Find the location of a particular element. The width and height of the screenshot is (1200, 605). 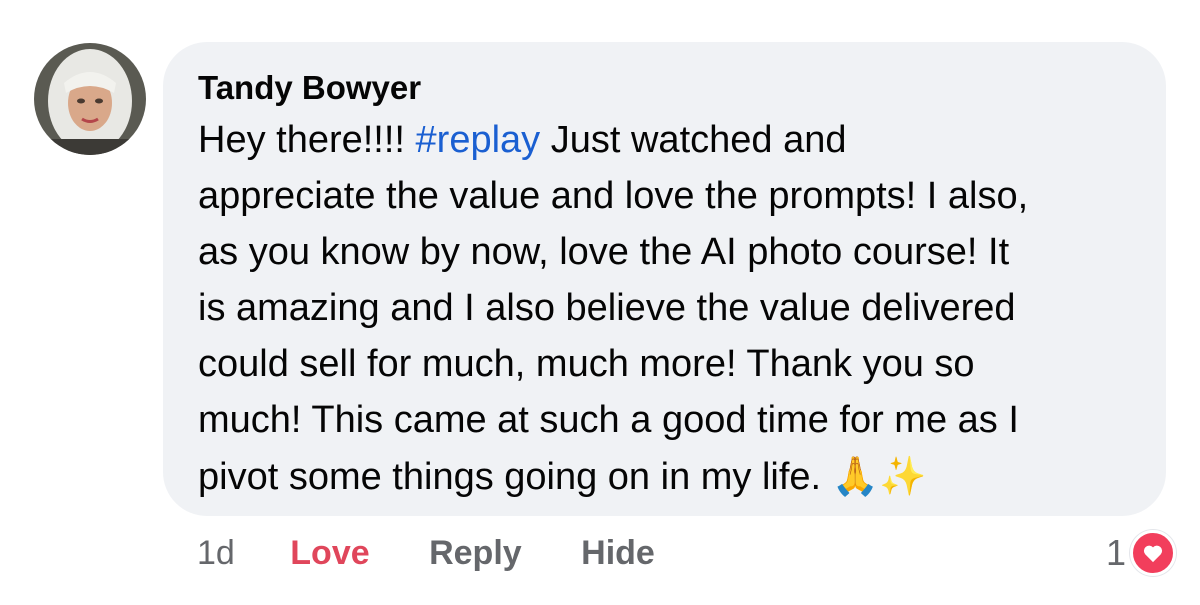

hide-button: Hide is located at coordinates (618, 553).